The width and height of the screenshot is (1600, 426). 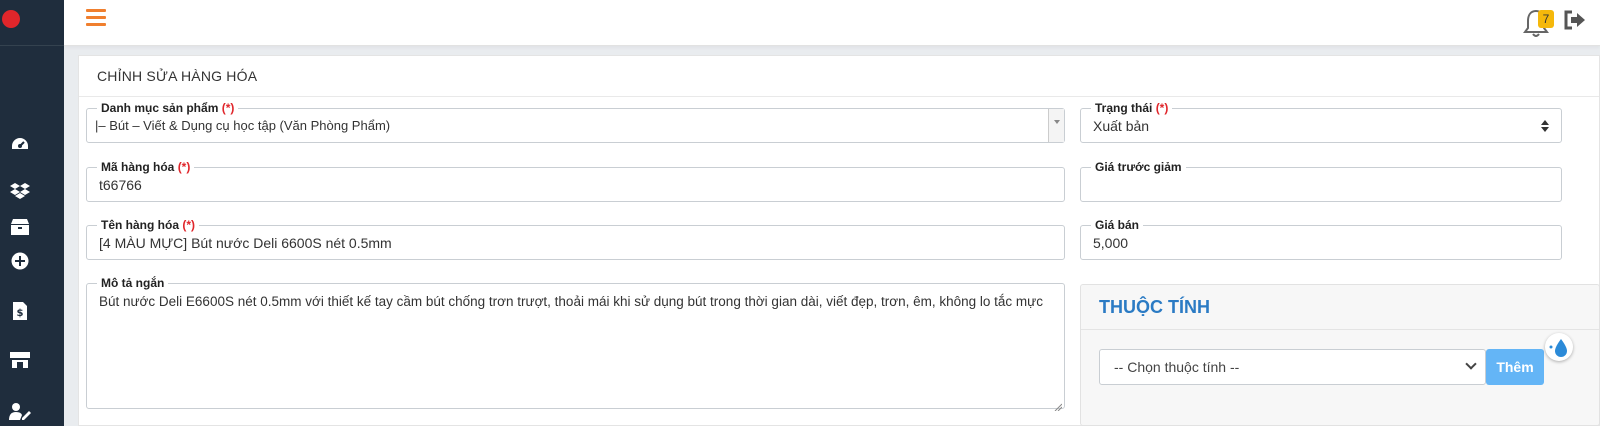 I want to click on top-navbar: 7, so click(x=832, y=23).